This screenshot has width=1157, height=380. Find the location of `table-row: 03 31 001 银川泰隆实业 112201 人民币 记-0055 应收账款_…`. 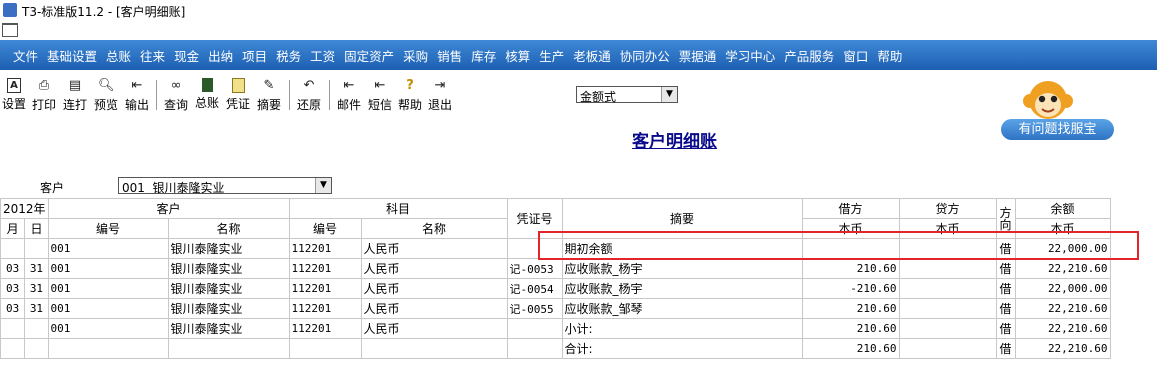

table-row: 03 31 001 银川泰隆实业 112201 人民币 记-0055 应收账款_… is located at coordinates (555, 308).